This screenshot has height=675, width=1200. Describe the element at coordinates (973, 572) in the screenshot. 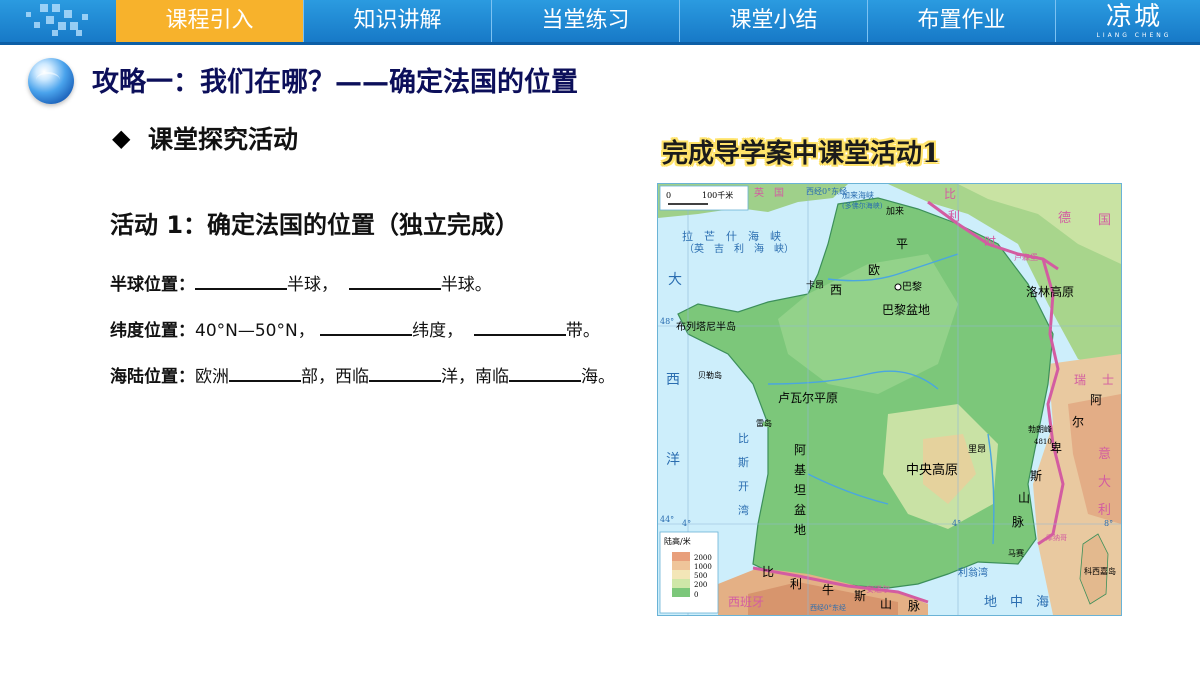

I see `label-lion-gulf: 利翁湾` at that location.